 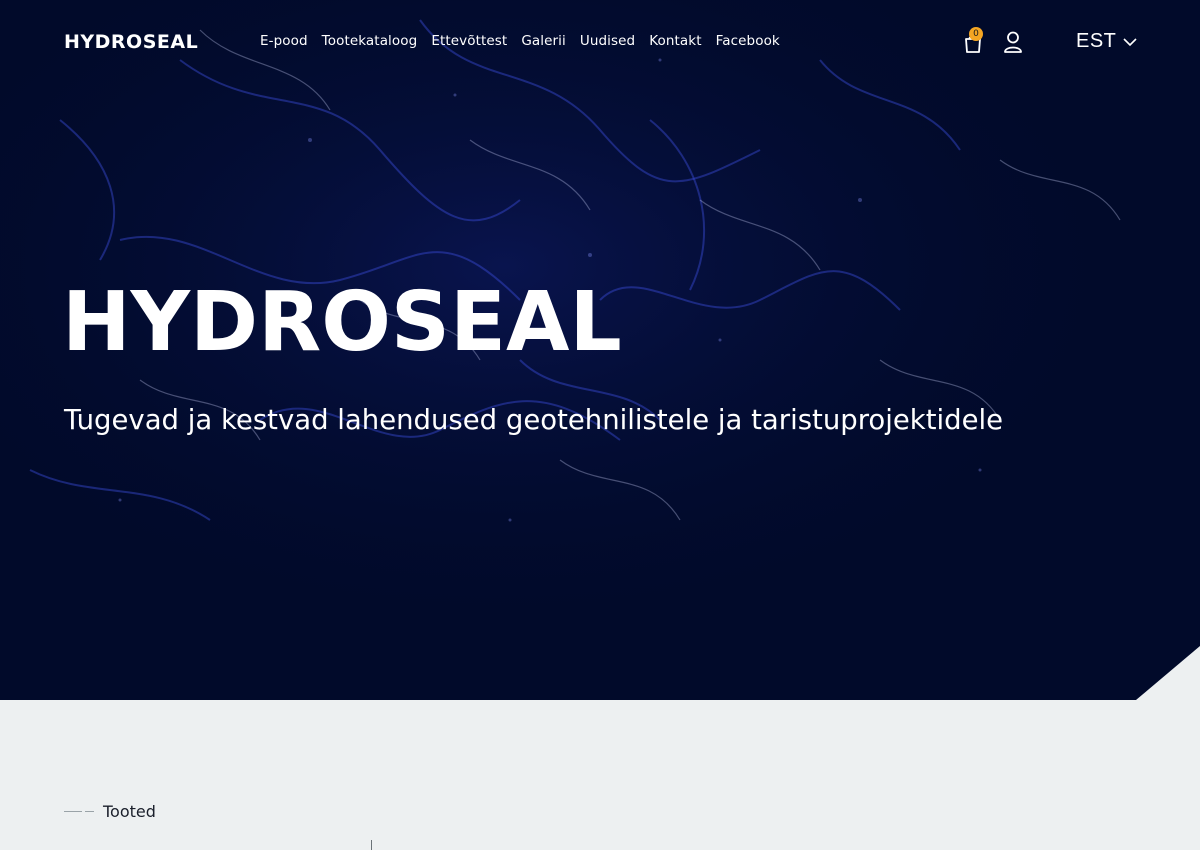 What do you see at coordinates (607, 41) in the screenshot?
I see `nav-item-uudised: Uudised` at bounding box center [607, 41].